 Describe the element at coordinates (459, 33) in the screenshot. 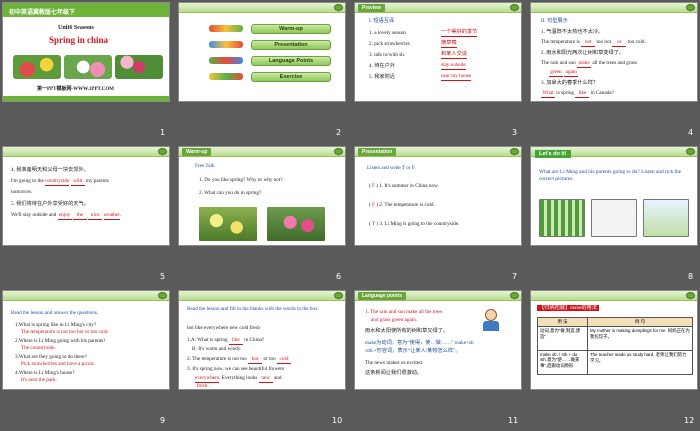

I see `phrase-answer: 一个美好的季节` at that location.